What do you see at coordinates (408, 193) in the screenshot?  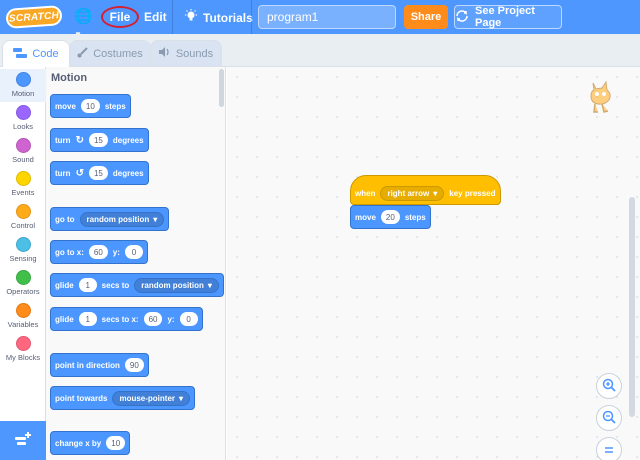 I see `dropdown-value: right arrow` at bounding box center [408, 193].